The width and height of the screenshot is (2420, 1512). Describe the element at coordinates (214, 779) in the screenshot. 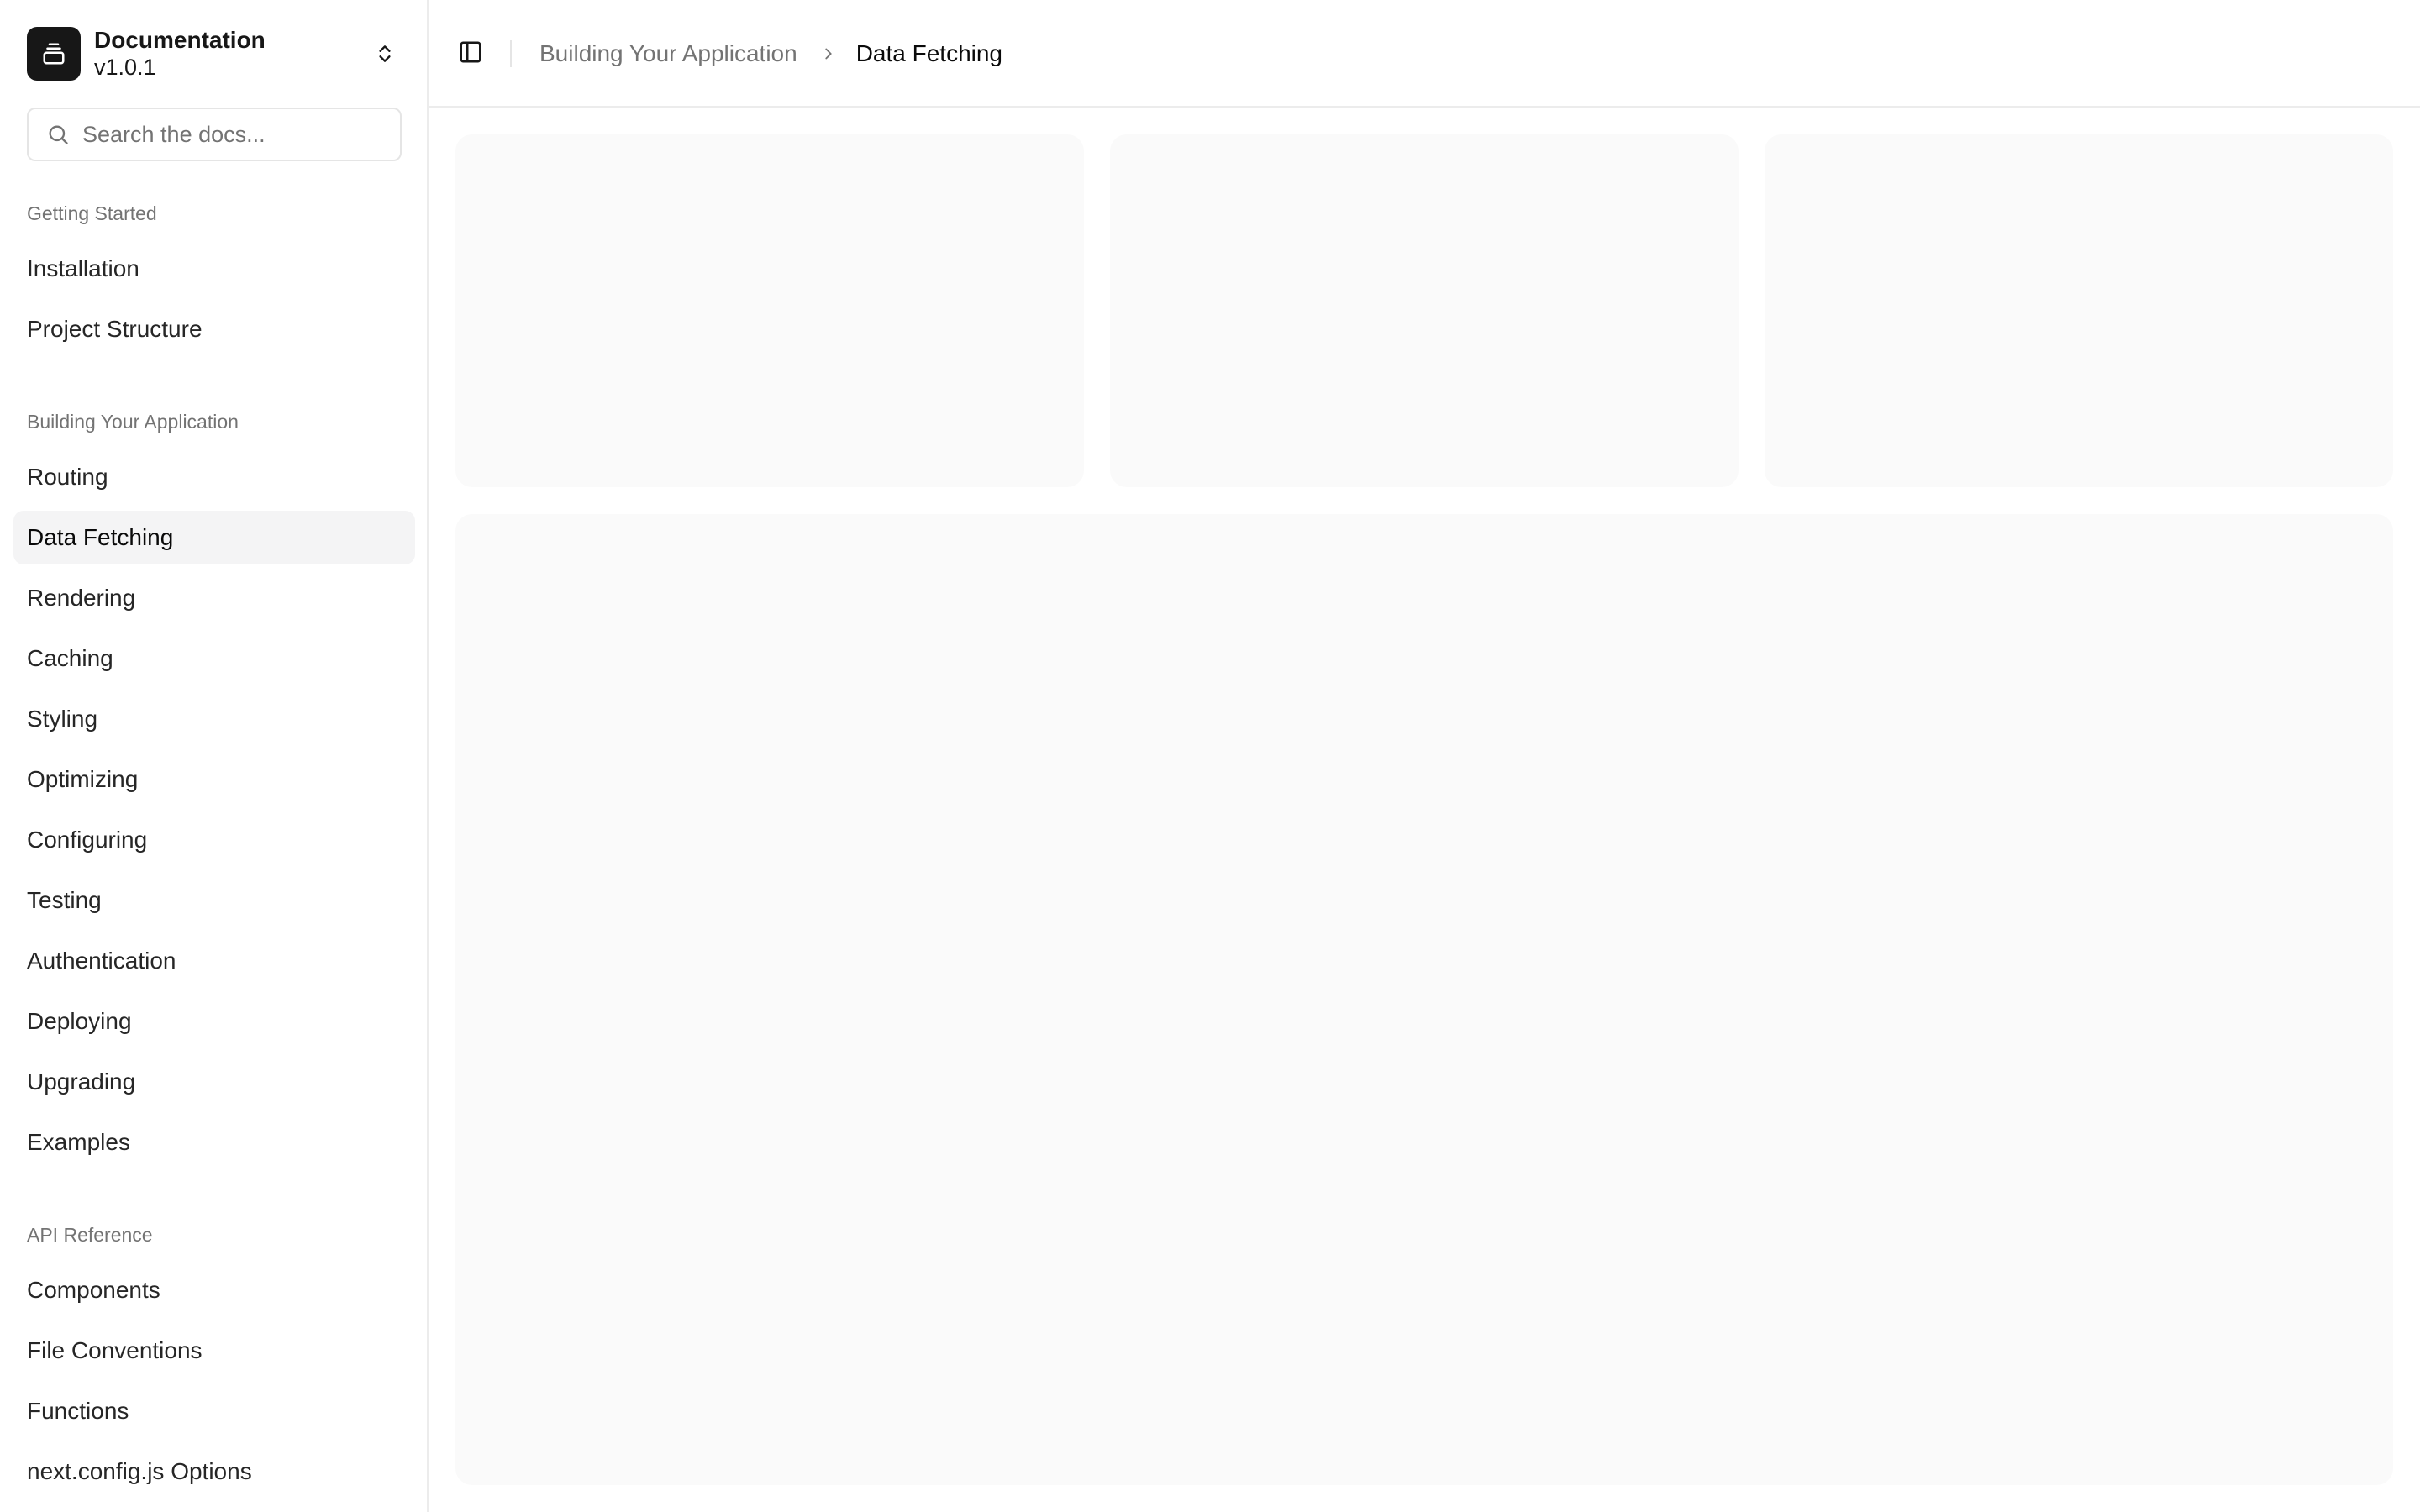

I see `sidebar-item-optimizing: Optimizing` at that location.